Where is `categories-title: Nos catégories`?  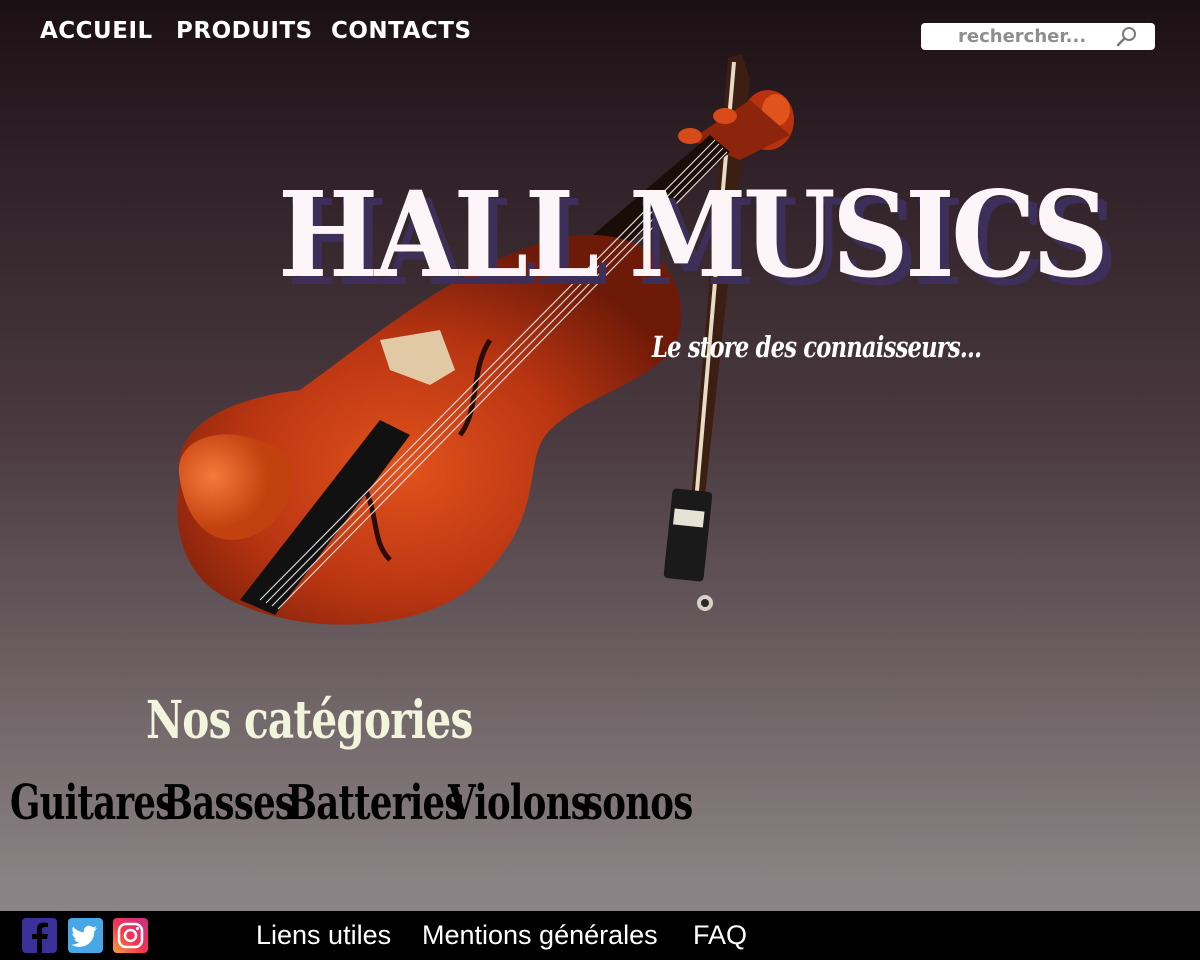
categories-title: Nos catégories is located at coordinates (309, 720).